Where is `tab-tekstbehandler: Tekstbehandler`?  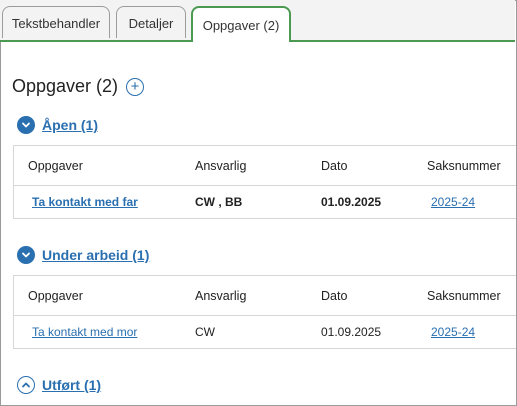
tab-tekstbehandler: Tekstbehandler is located at coordinates (56, 23).